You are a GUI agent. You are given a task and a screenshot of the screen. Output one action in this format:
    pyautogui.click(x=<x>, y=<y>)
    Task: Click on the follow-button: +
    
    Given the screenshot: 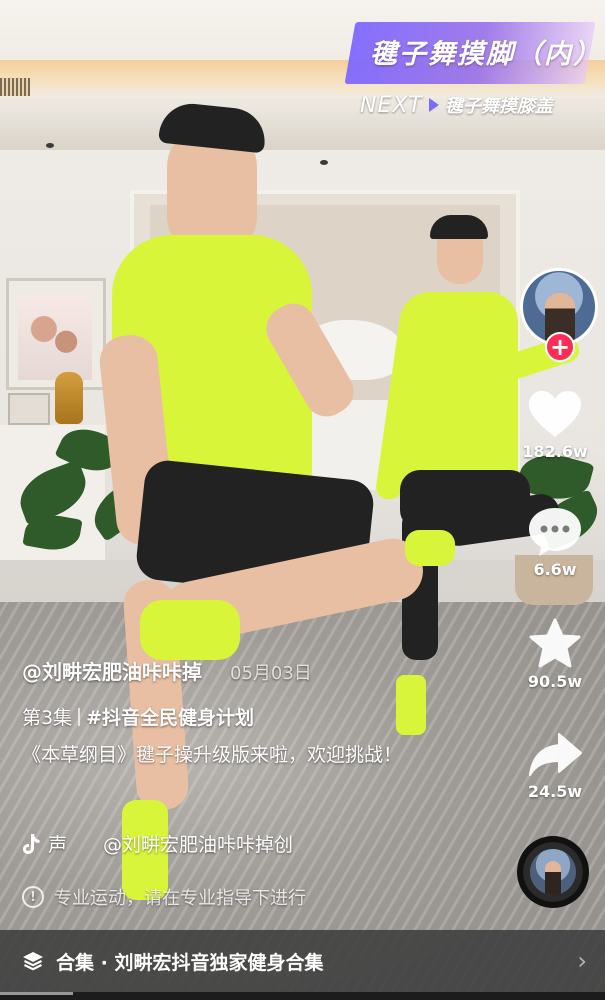 What is the action you would take?
    pyautogui.click(x=560, y=347)
    